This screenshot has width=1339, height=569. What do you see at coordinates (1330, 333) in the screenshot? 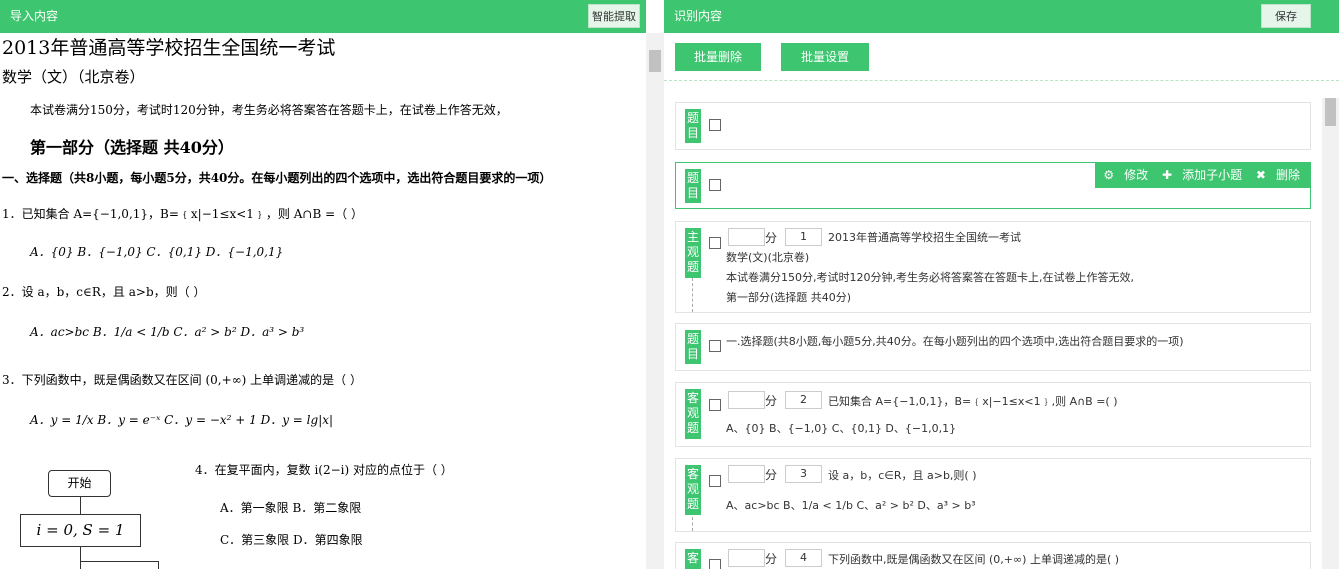
I see `recognized-scrollbar` at bounding box center [1330, 333].